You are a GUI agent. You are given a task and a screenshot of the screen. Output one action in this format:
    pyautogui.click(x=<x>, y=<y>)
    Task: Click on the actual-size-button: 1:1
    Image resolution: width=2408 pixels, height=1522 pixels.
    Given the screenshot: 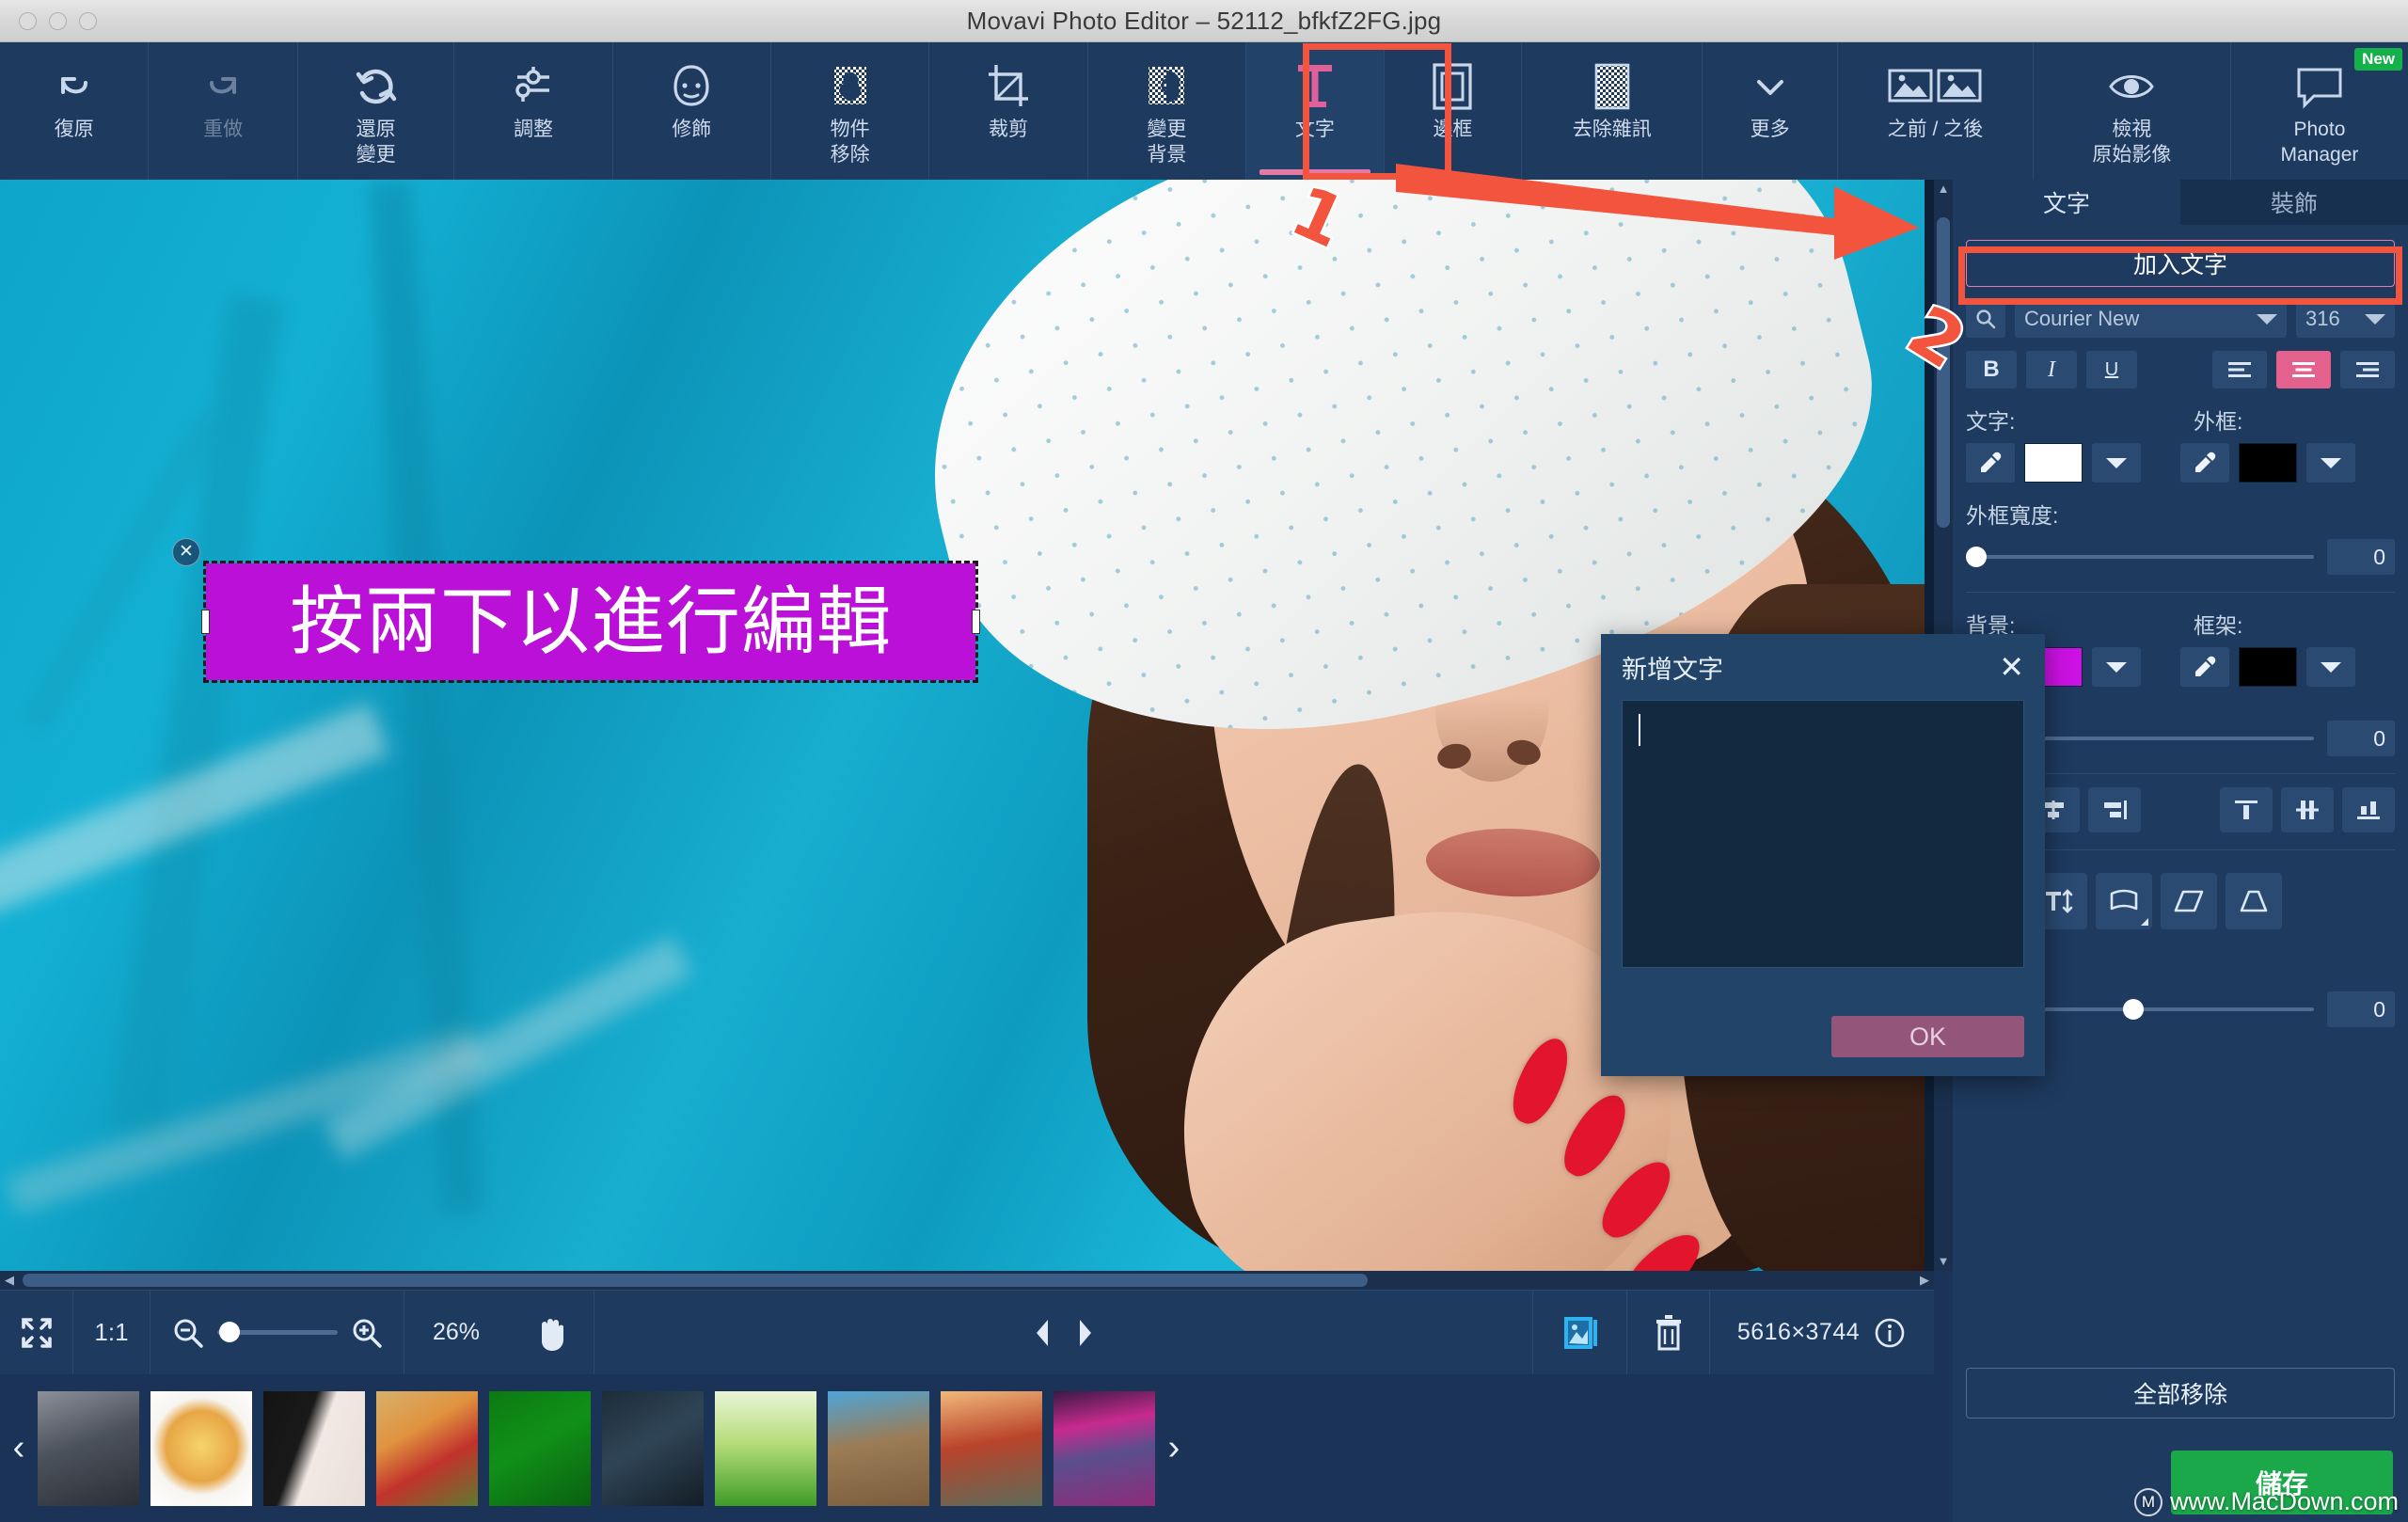 What is the action you would take?
    pyautogui.click(x=112, y=1333)
    